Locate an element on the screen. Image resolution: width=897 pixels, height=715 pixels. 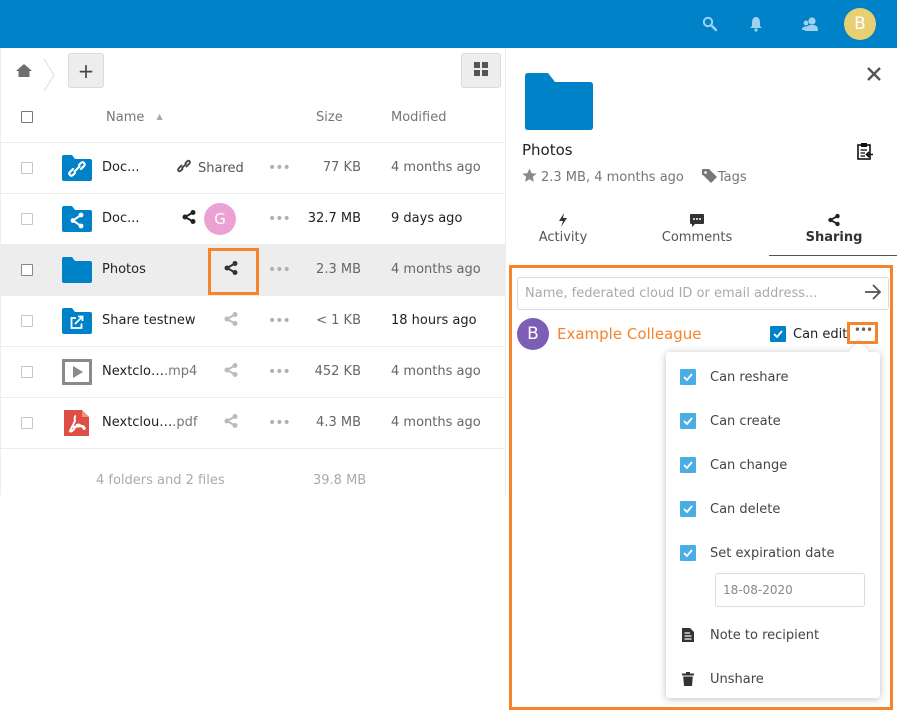
table-header: Name ▲ Size Modified is located at coordinates (253, 118).